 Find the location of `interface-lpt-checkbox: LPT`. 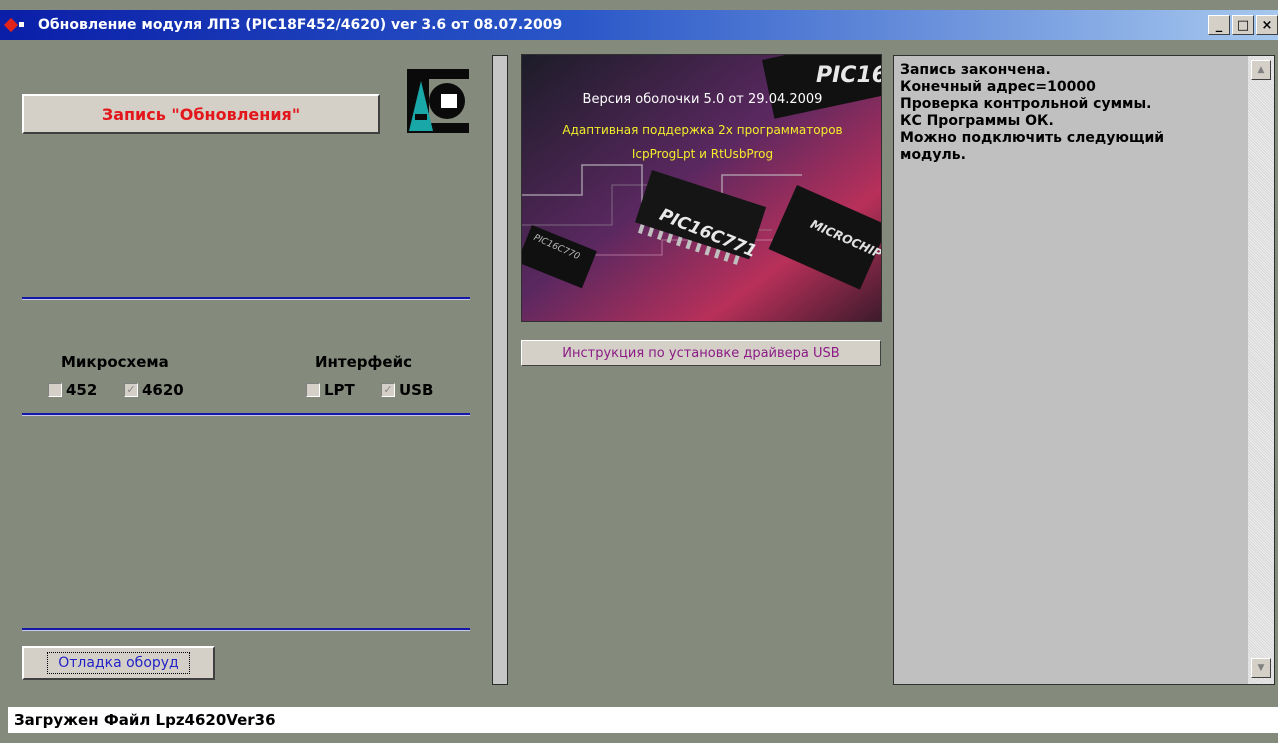

interface-lpt-checkbox: LPT is located at coordinates (330, 390).